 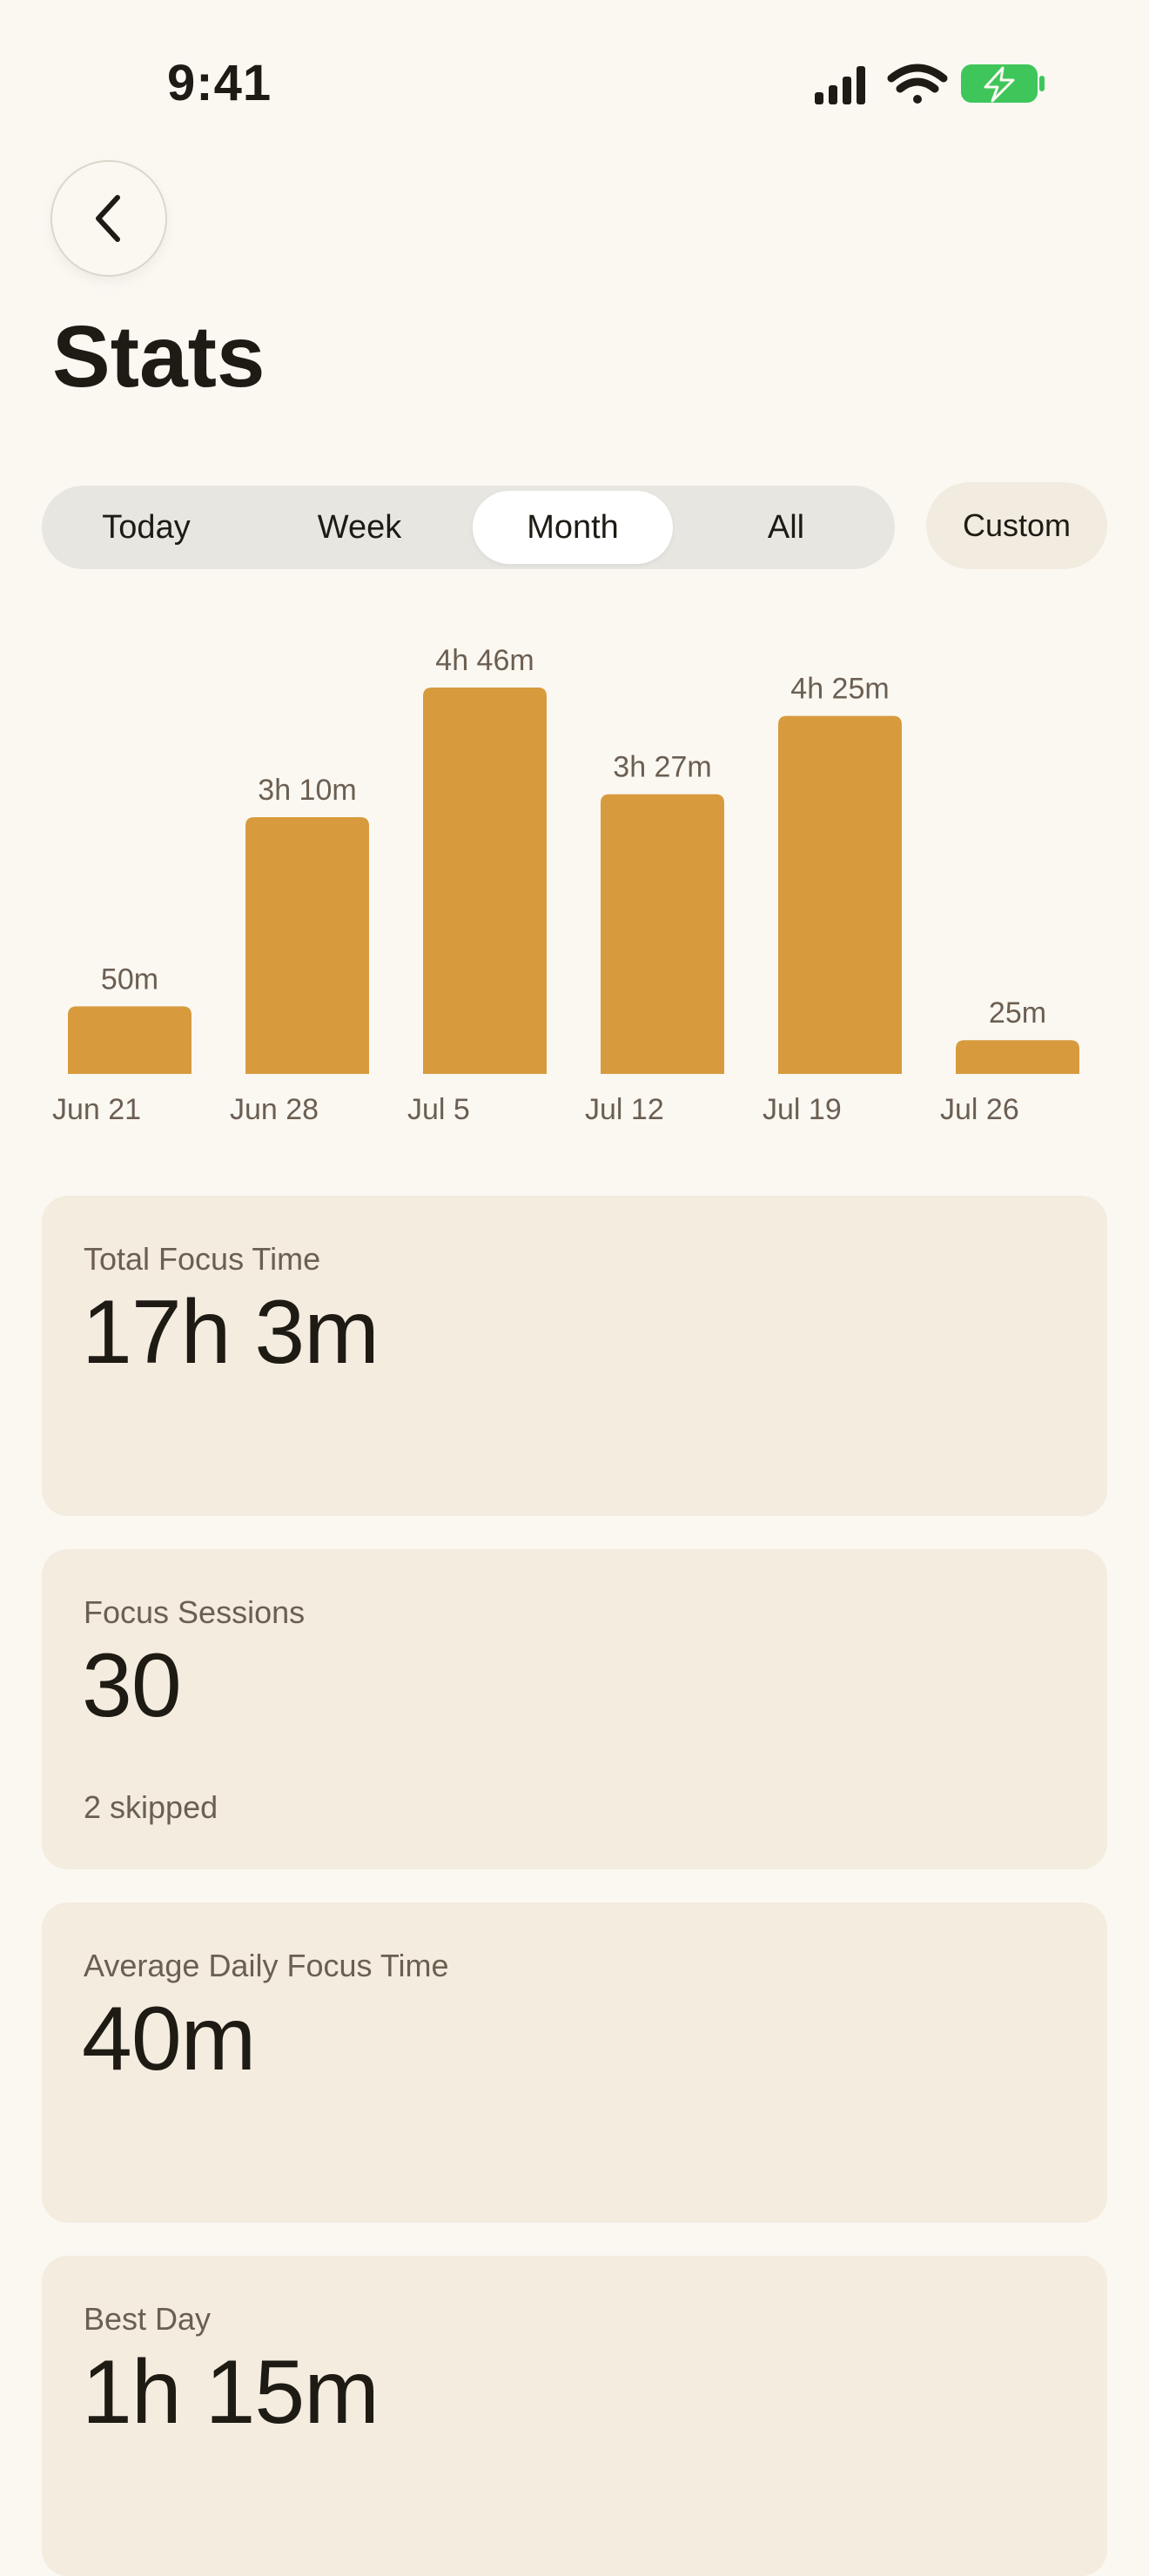 What do you see at coordinates (266, 1966) in the screenshot?
I see `card-label: Average Daily Focus Time` at bounding box center [266, 1966].